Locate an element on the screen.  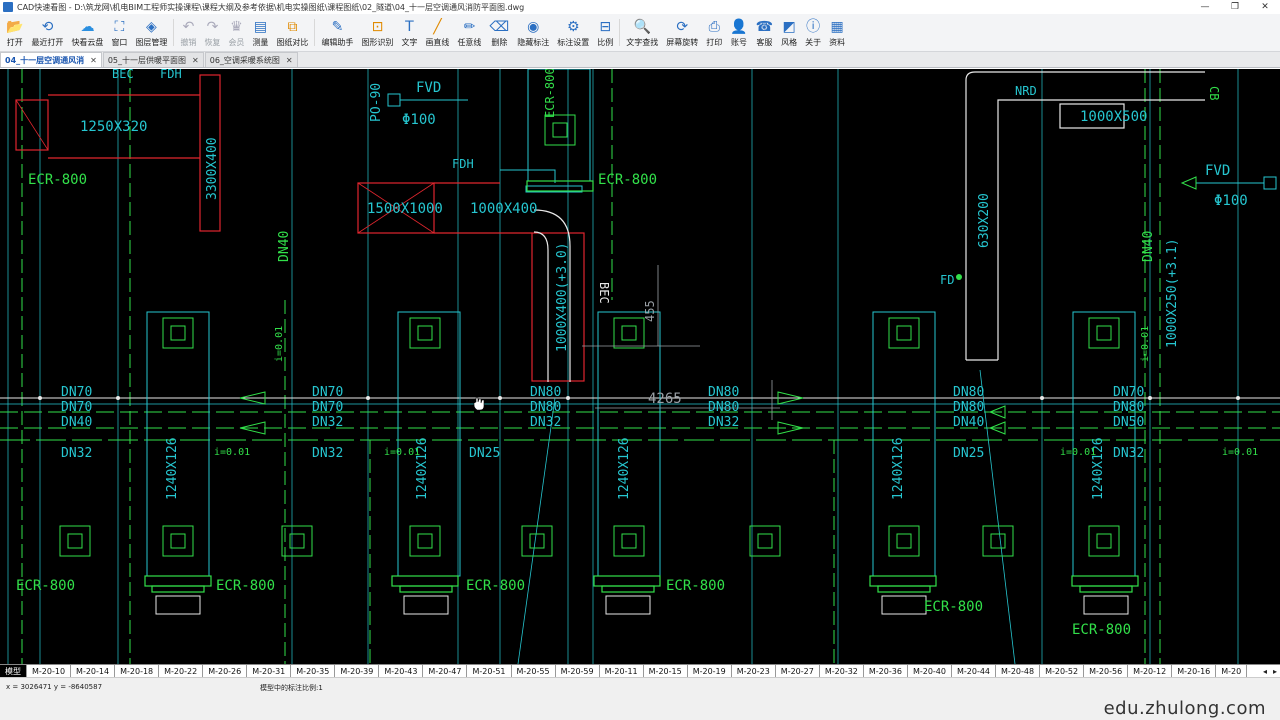
toolbar-button-history: ⟲ 最近打开 is located at coordinates (47, 33).